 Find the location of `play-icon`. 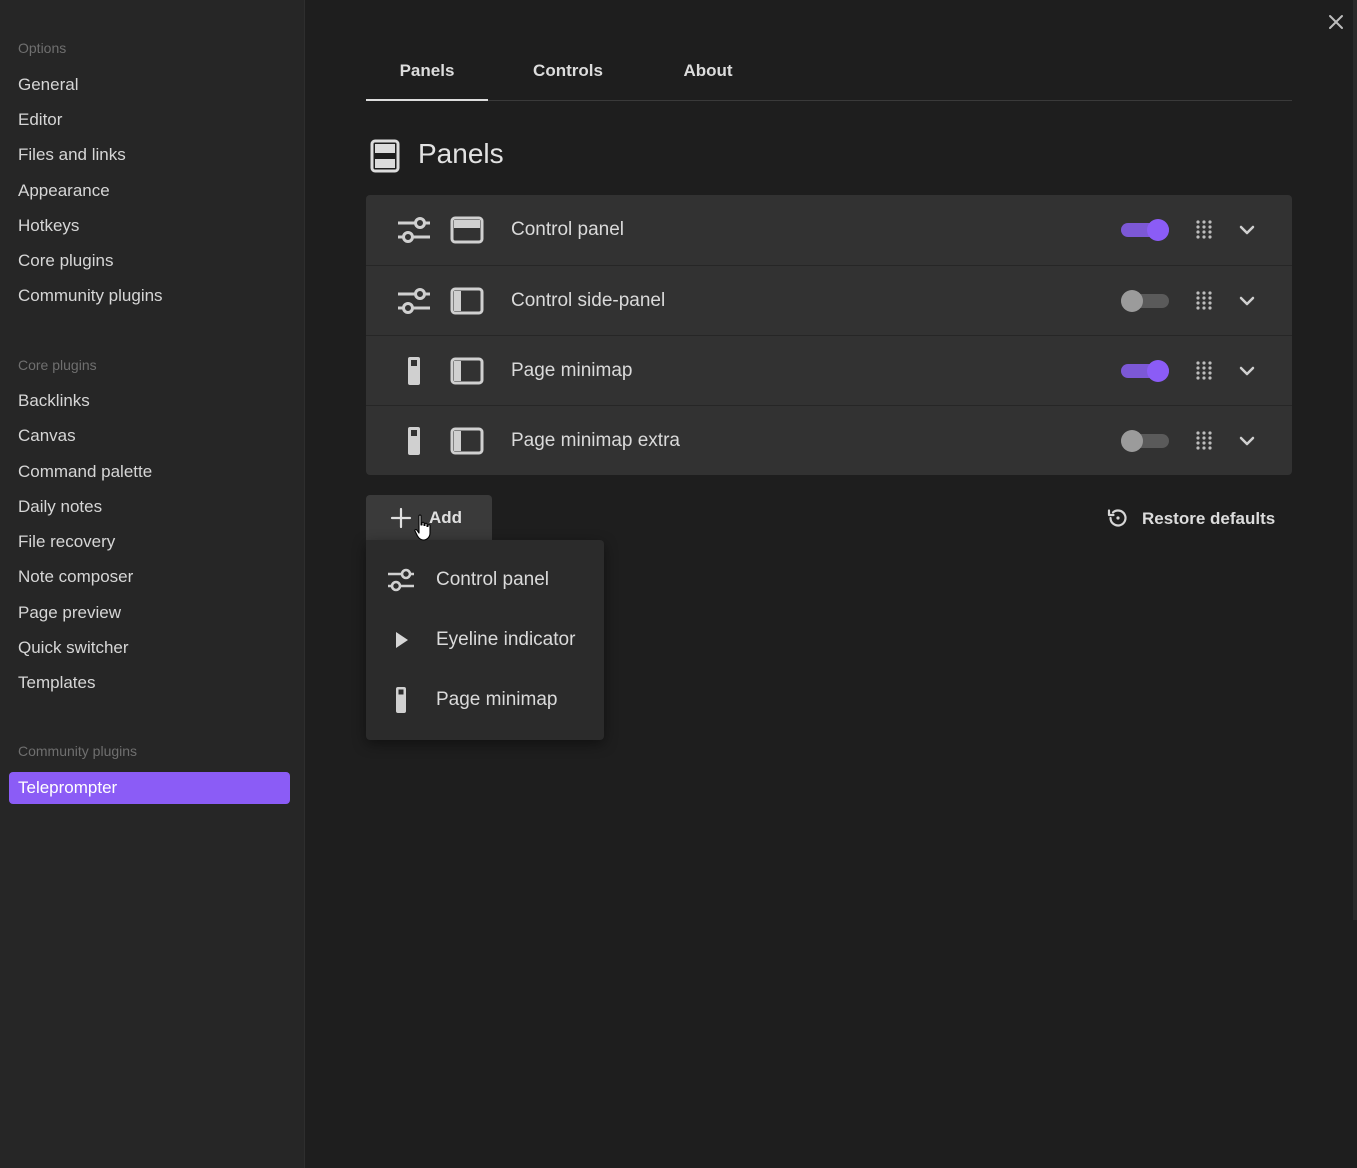

play-icon is located at coordinates (401, 640).